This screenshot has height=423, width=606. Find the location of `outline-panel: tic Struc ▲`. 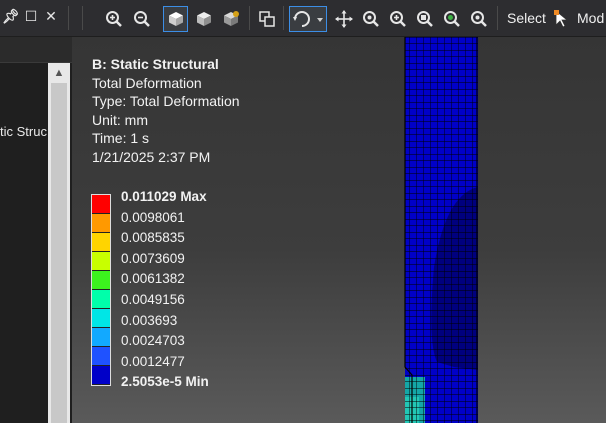

outline-panel: tic Struc ▲ is located at coordinates (36, 230).